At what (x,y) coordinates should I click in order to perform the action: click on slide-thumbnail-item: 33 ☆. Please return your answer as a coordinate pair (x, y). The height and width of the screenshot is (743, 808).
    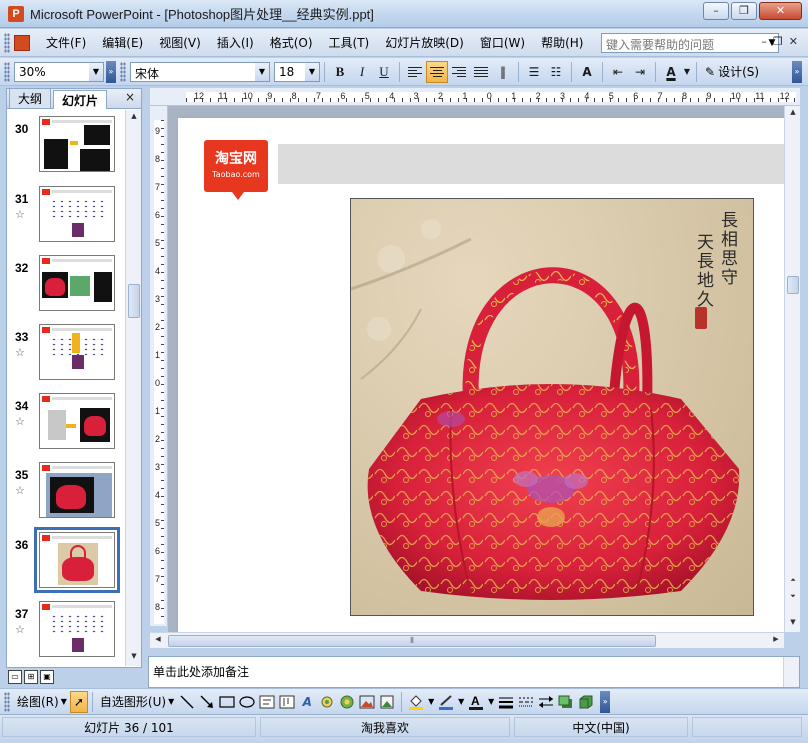
    Looking at the image, I should click on (66, 351).